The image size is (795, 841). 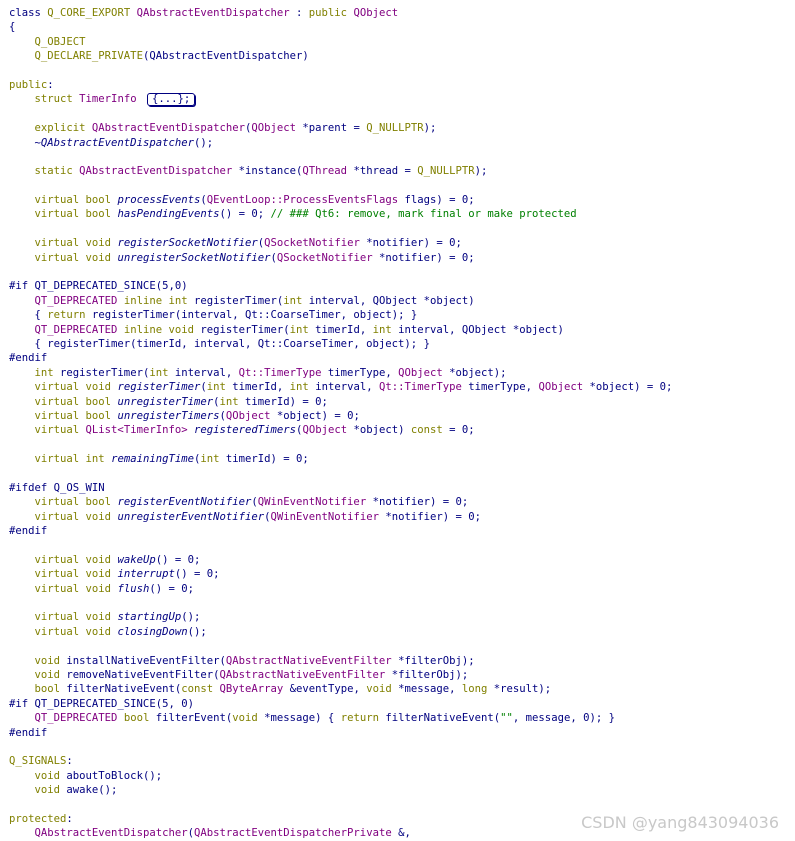 I want to click on code-token: timerType,, so click(x=503, y=387).